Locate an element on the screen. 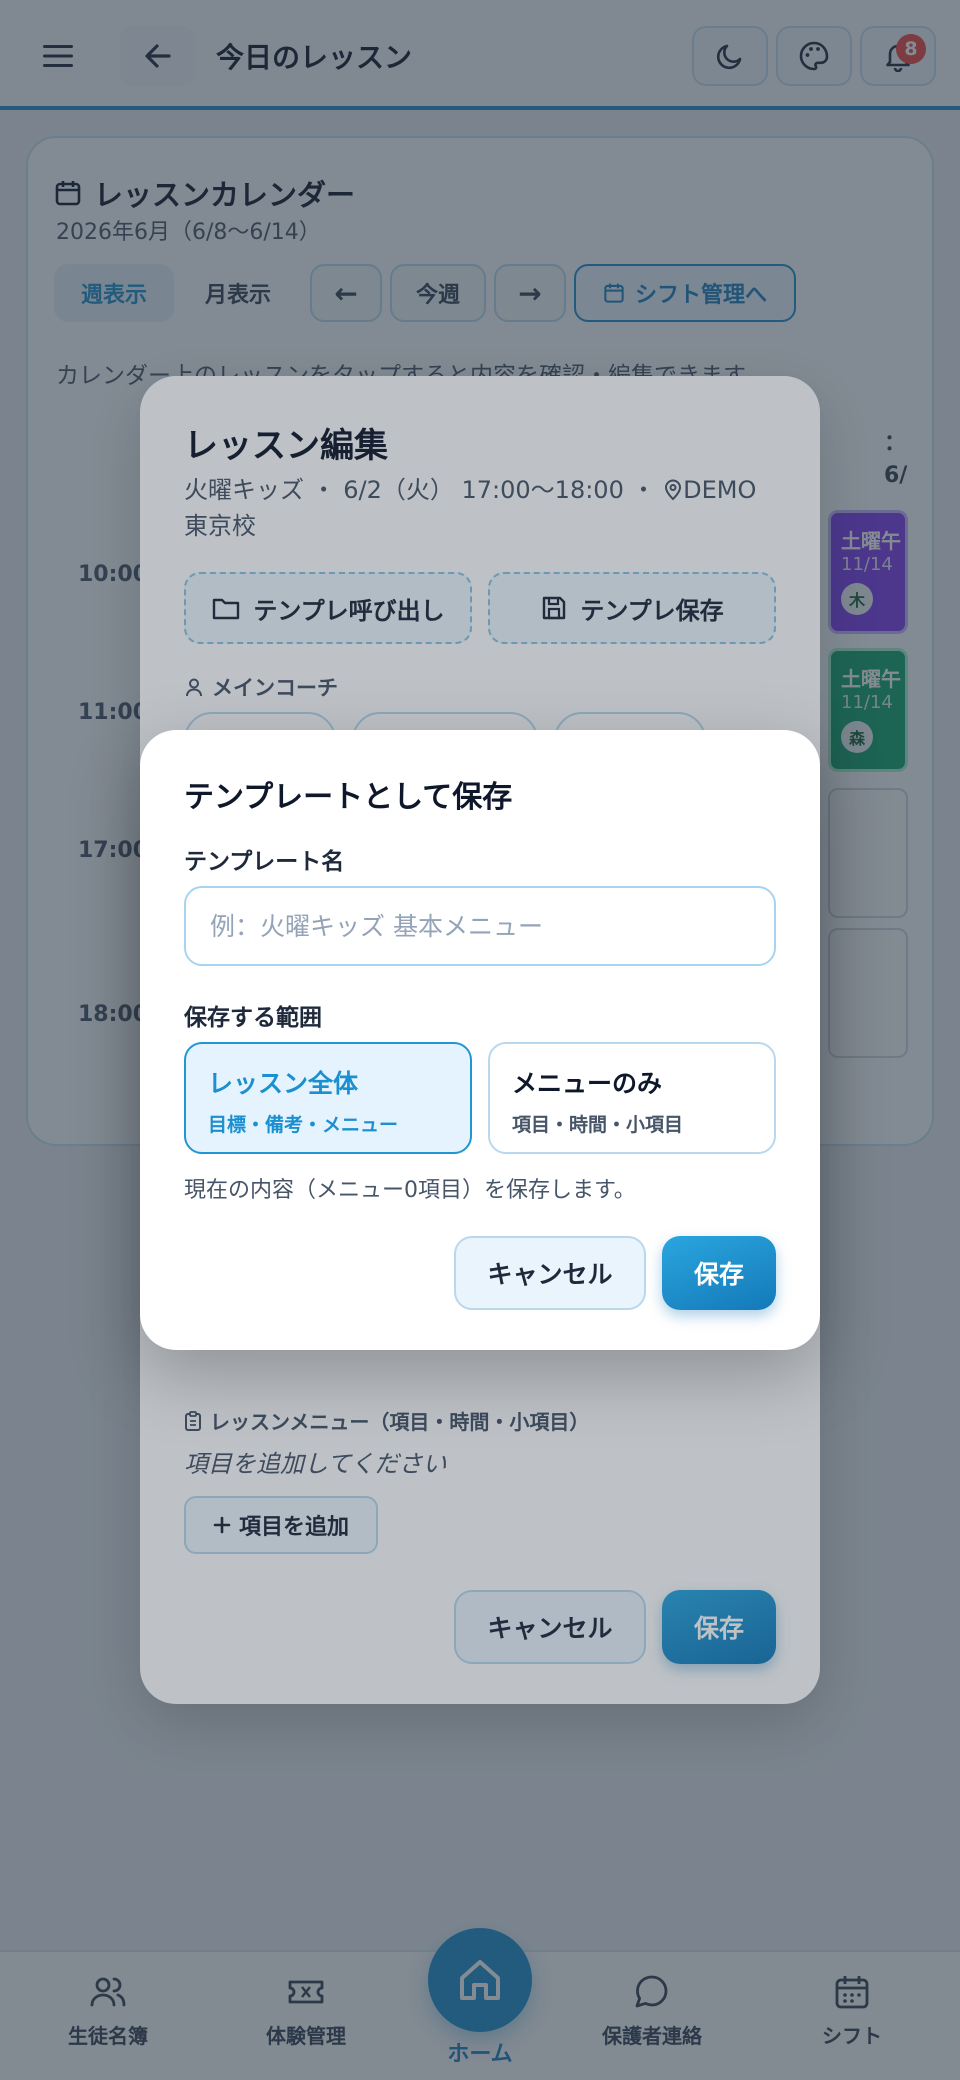  template-name-label: テンプレート名 is located at coordinates (264, 862).